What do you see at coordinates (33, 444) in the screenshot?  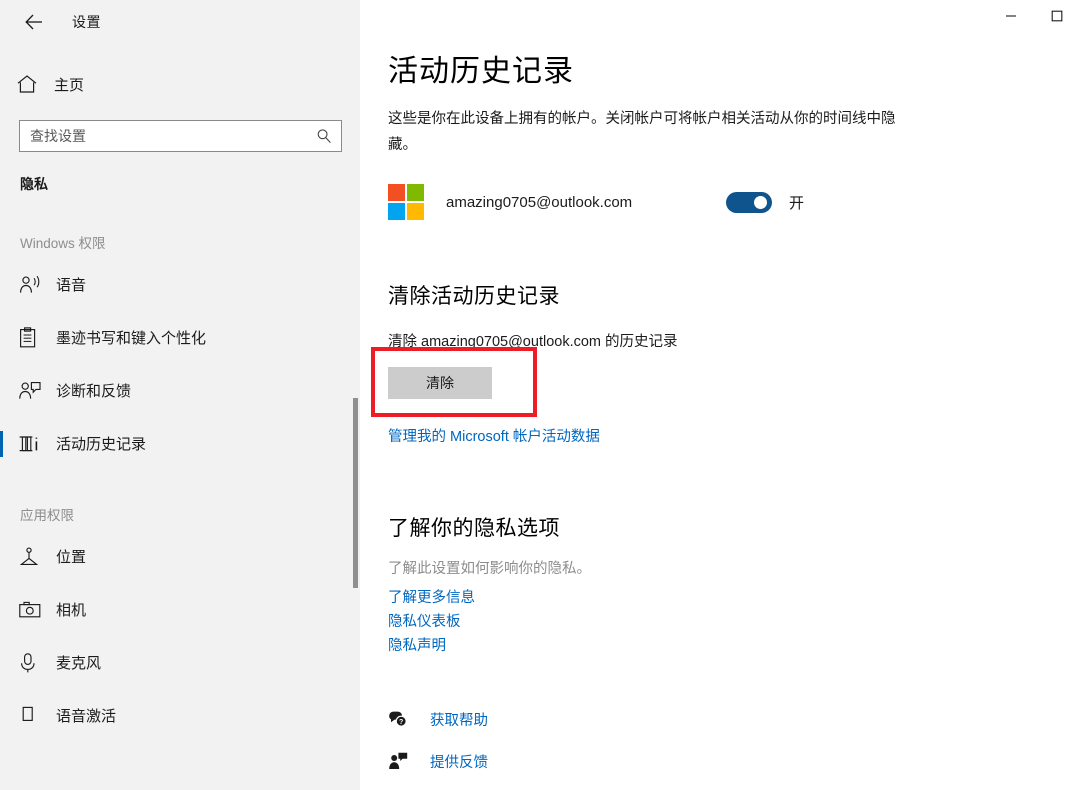 I see `activity-history-icon` at bounding box center [33, 444].